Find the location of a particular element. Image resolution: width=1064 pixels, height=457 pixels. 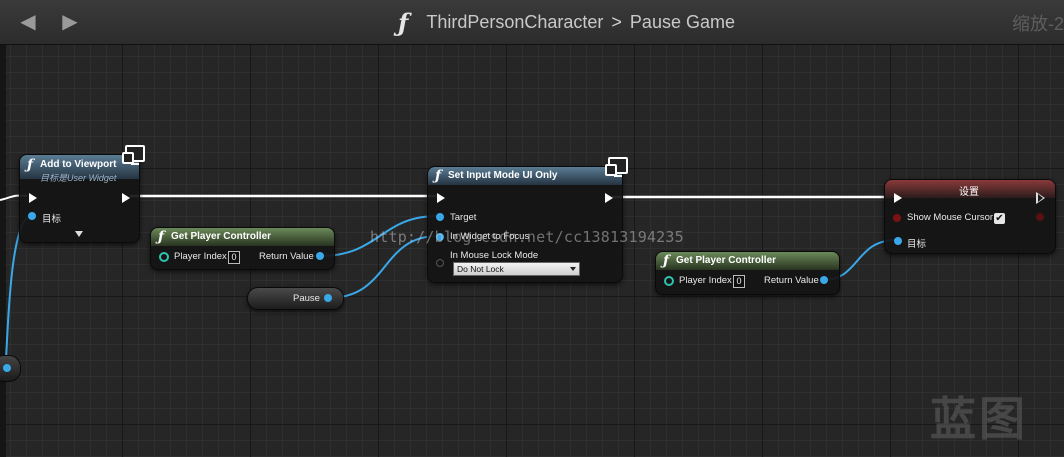

node-subtitle: 目标是User Widget is located at coordinates (78, 178).